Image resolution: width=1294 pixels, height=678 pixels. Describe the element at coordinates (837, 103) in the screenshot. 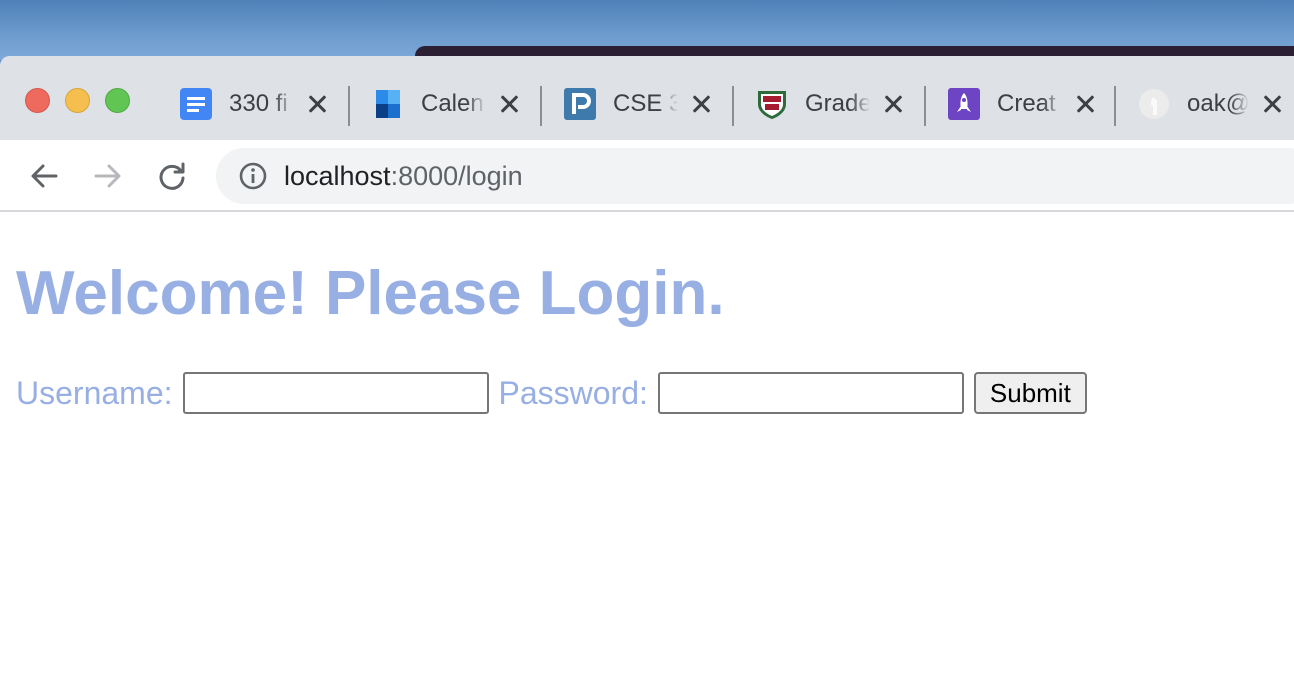

I see `tab-title: Grade` at that location.